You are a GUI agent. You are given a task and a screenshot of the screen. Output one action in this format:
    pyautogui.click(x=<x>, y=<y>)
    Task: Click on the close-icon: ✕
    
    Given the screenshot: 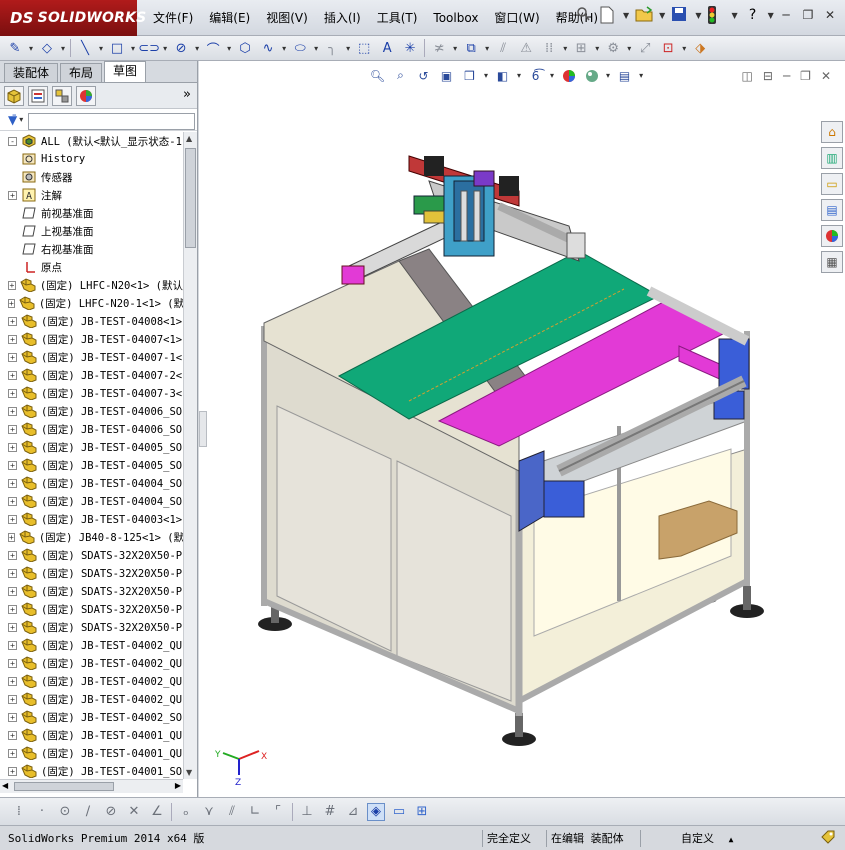 What is the action you would take?
    pyautogui.click(x=830, y=15)
    